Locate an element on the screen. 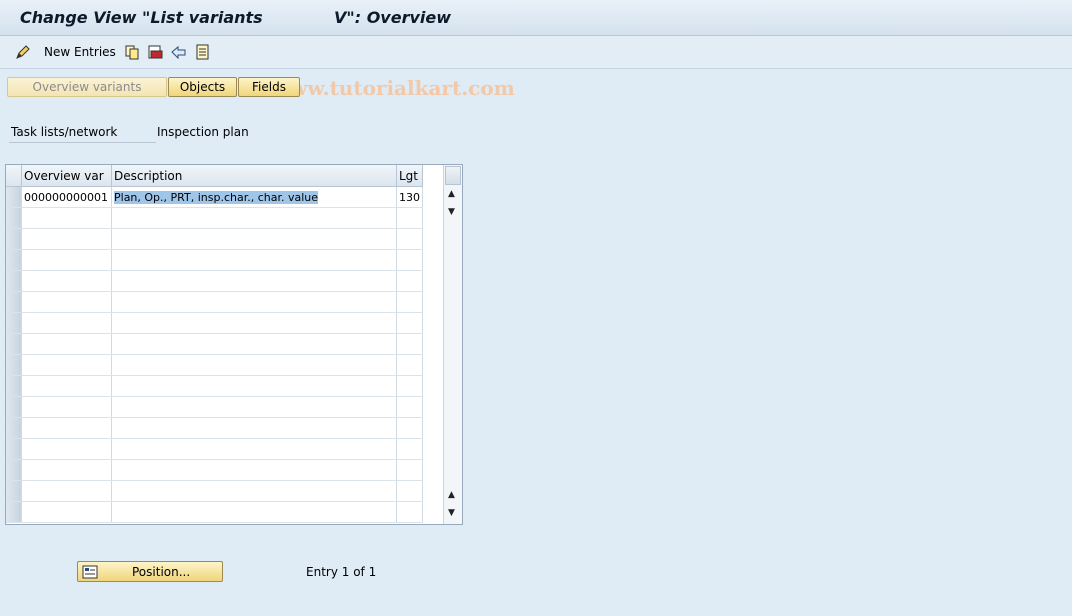 The width and height of the screenshot is (1072, 616). objects-button: Objects is located at coordinates (202, 87).